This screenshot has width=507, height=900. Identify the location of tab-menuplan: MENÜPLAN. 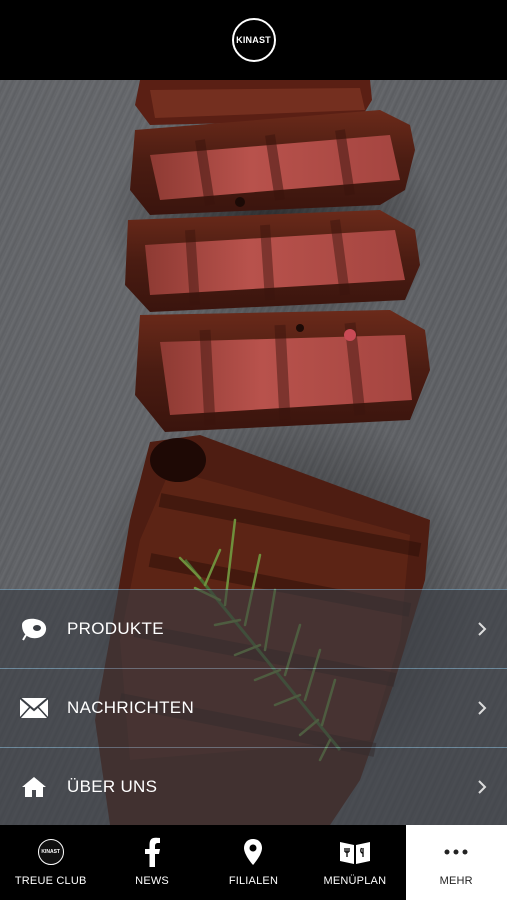
(354, 862).